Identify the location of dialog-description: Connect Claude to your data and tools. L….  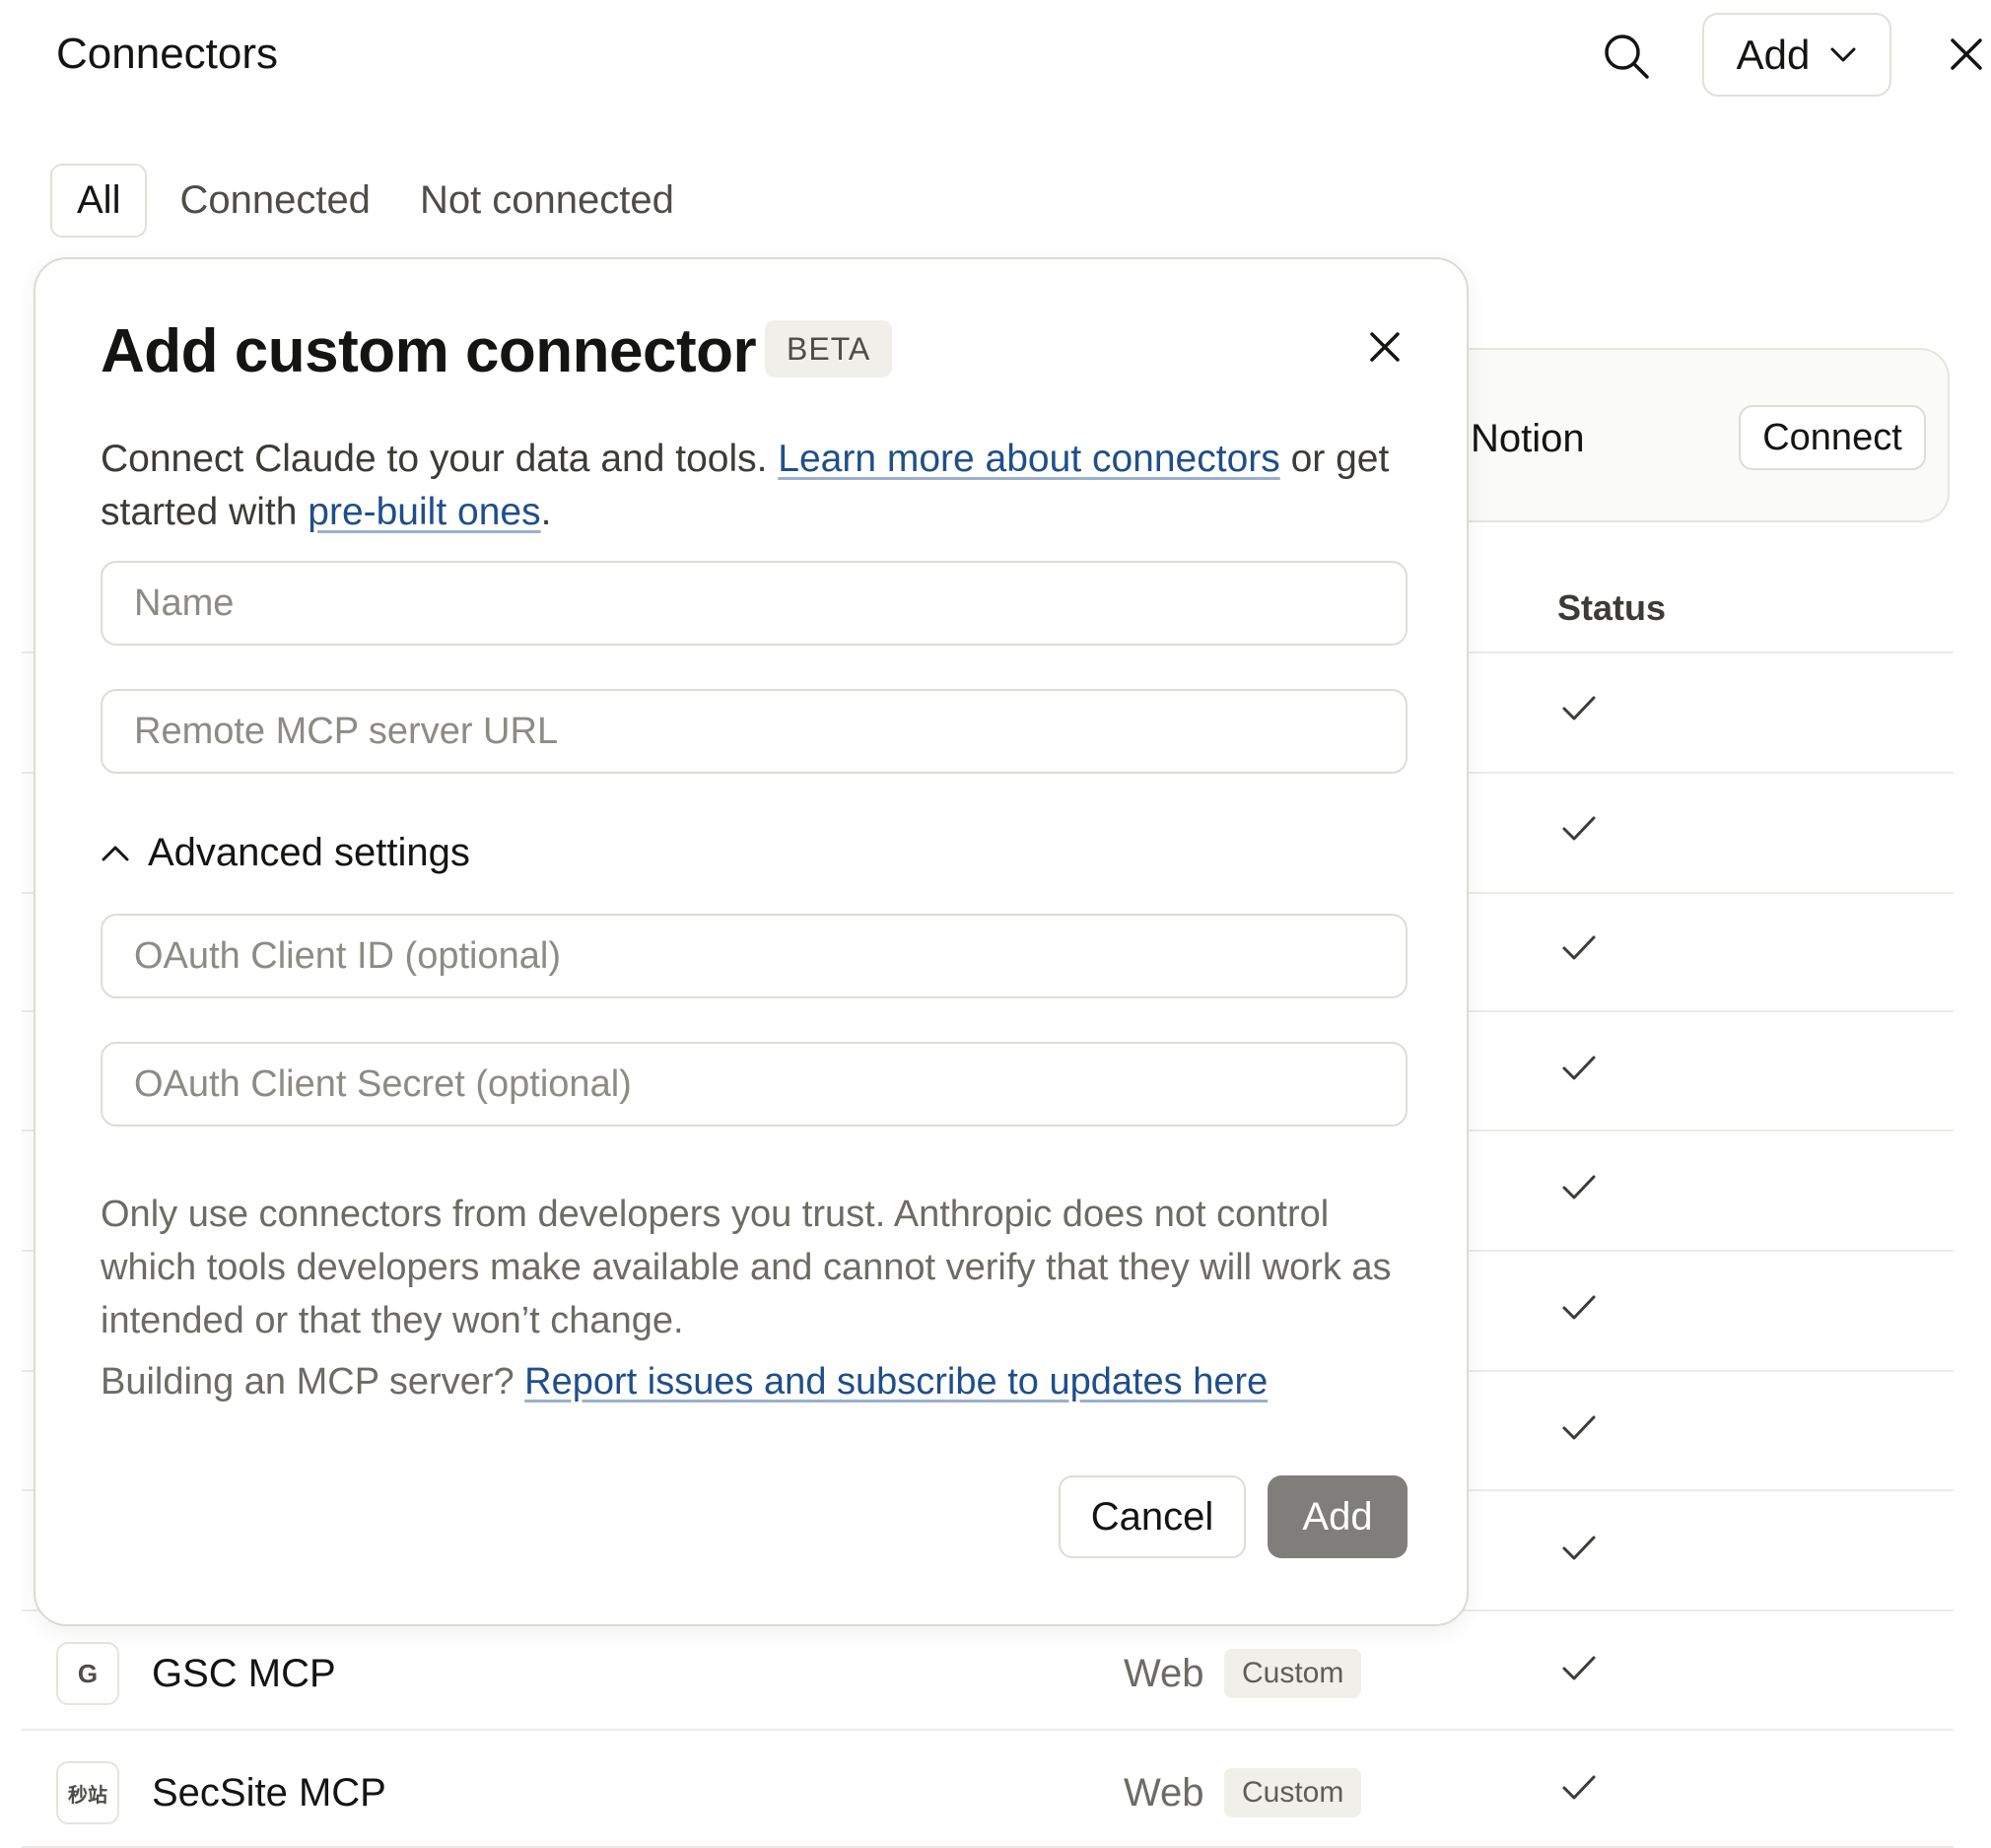
(761, 486).